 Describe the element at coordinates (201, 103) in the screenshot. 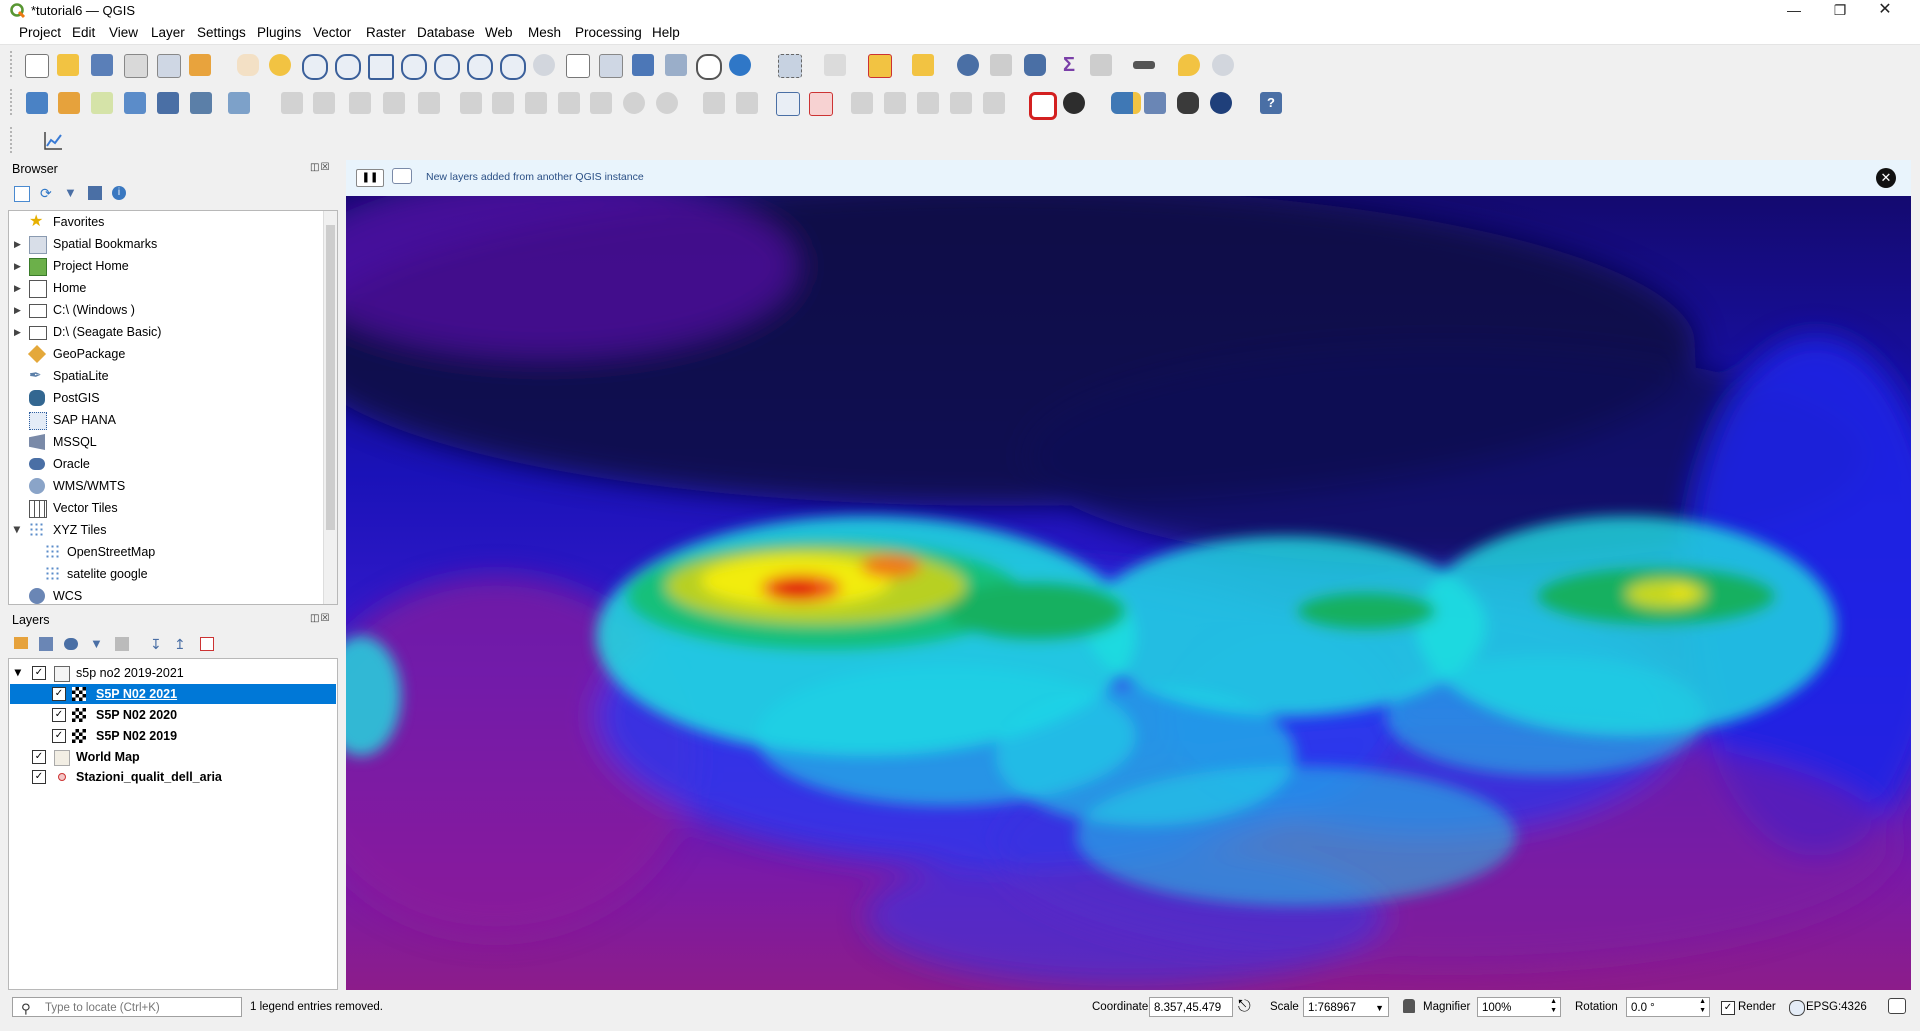

I see `add-raster-layer-icon` at that location.